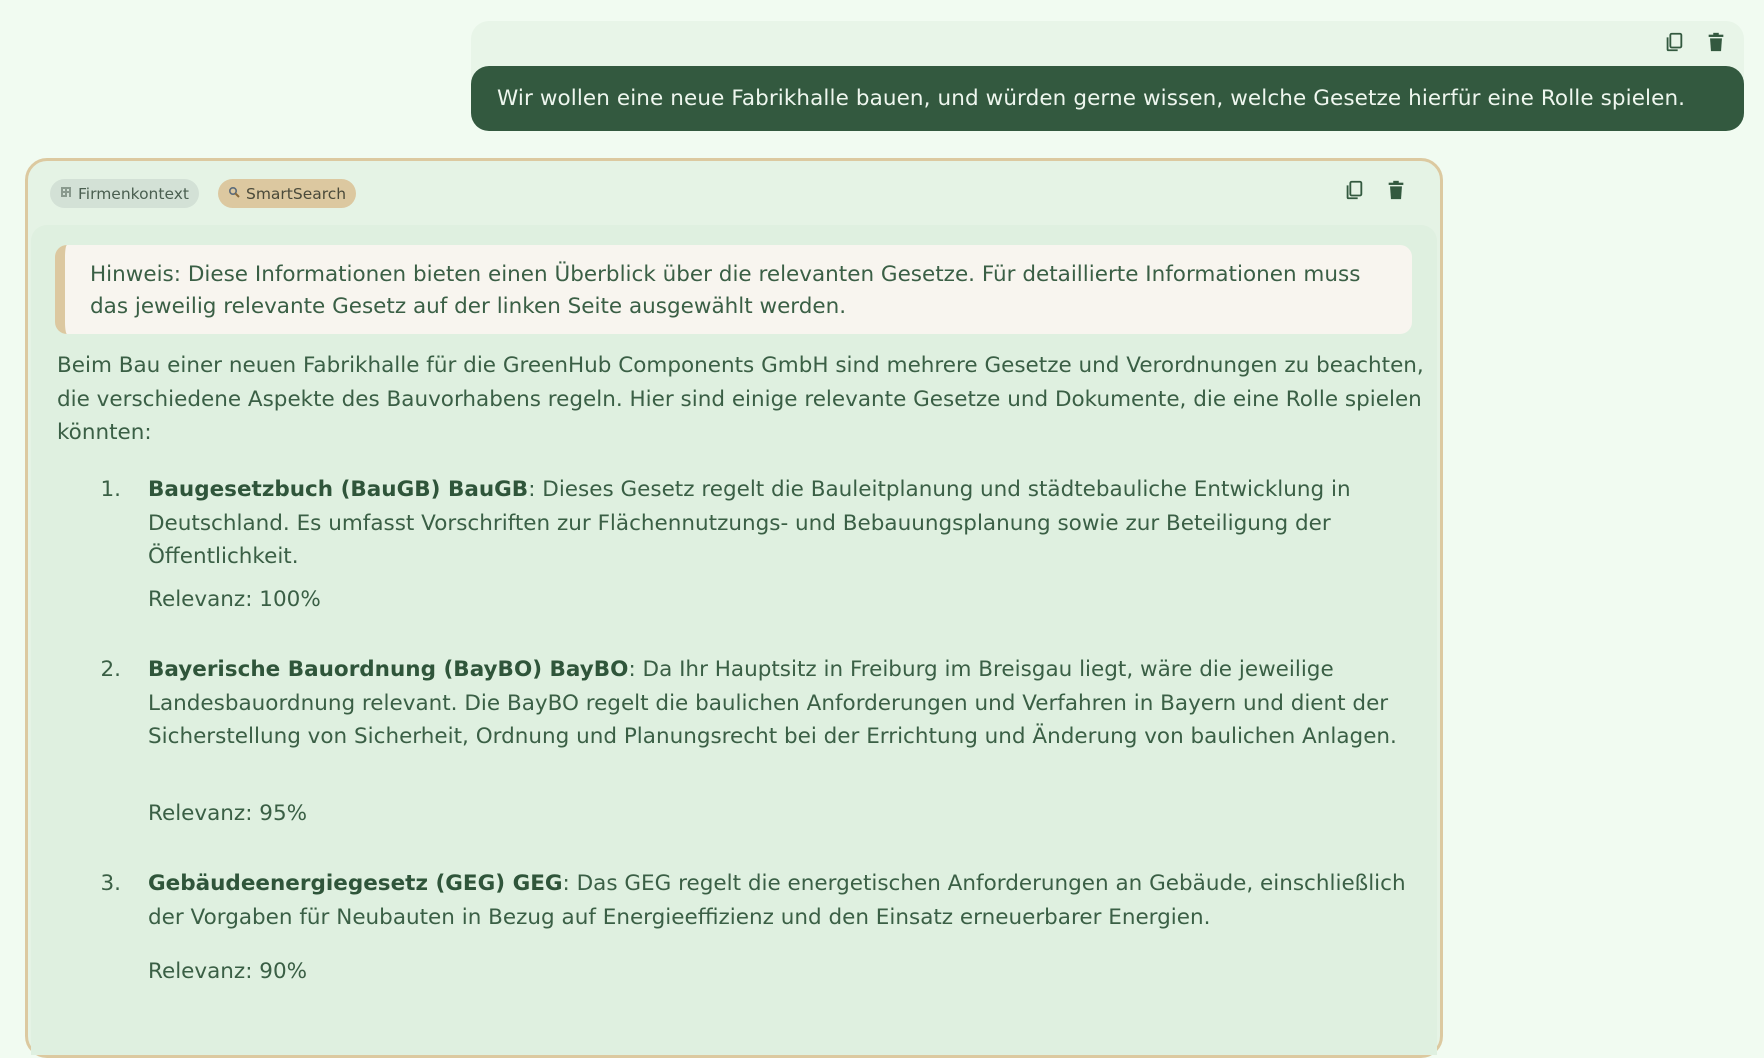 The image size is (1764, 1058). I want to click on context-tags: Firmenkontext SmartSearch, so click(203, 193).